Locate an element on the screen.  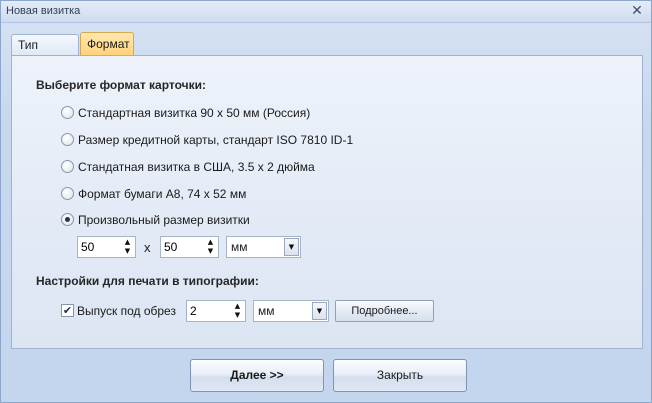
tab-format-label: Формат is located at coordinates (108, 44).